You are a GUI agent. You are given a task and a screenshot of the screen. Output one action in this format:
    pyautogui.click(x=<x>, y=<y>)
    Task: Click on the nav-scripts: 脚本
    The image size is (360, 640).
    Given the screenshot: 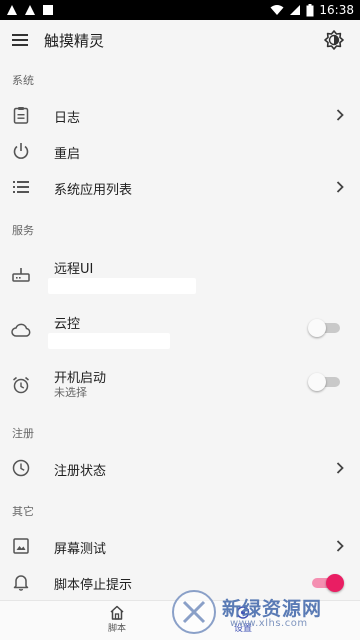 What is the action you would take?
    pyautogui.click(x=117, y=619)
    